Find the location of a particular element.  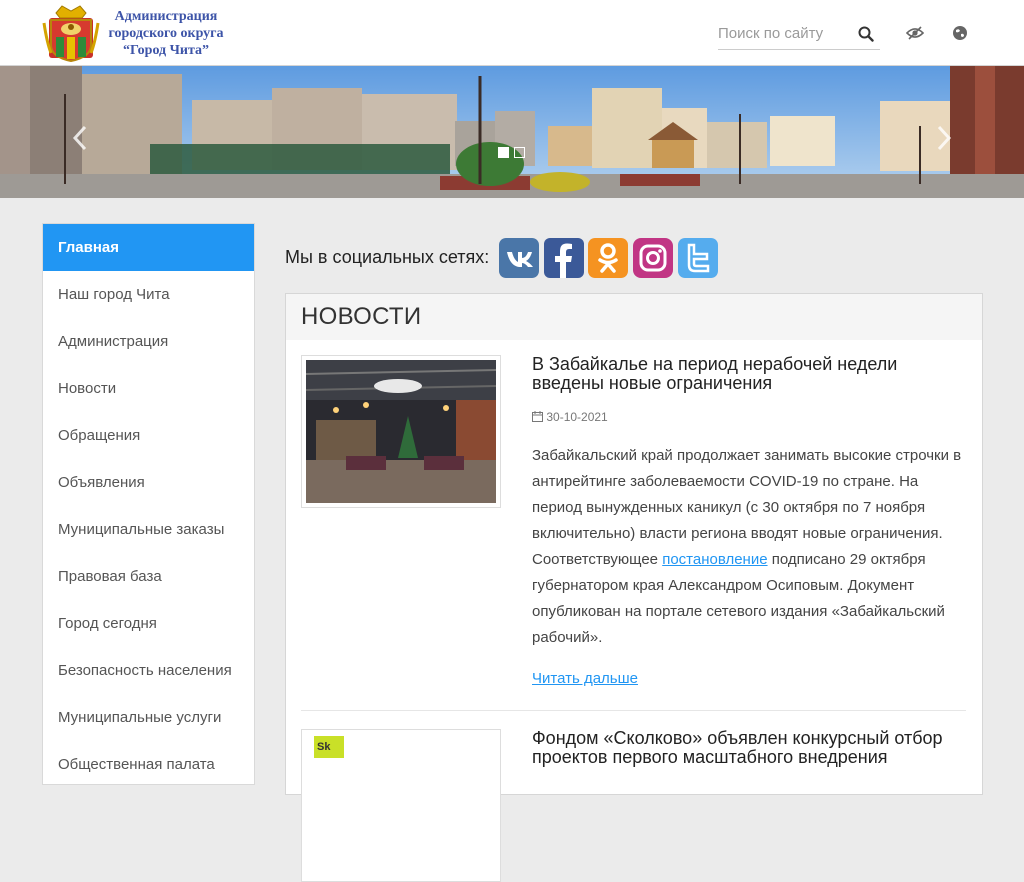

sidebar-item-announcements: Объявления is located at coordinates (148, 482).